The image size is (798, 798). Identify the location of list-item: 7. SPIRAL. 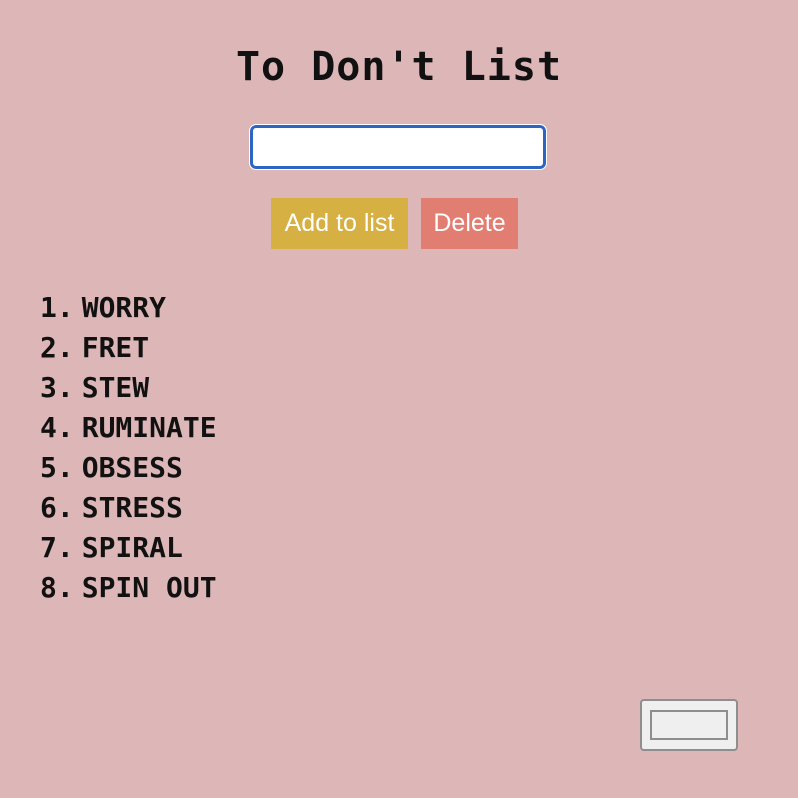
(128, 548).